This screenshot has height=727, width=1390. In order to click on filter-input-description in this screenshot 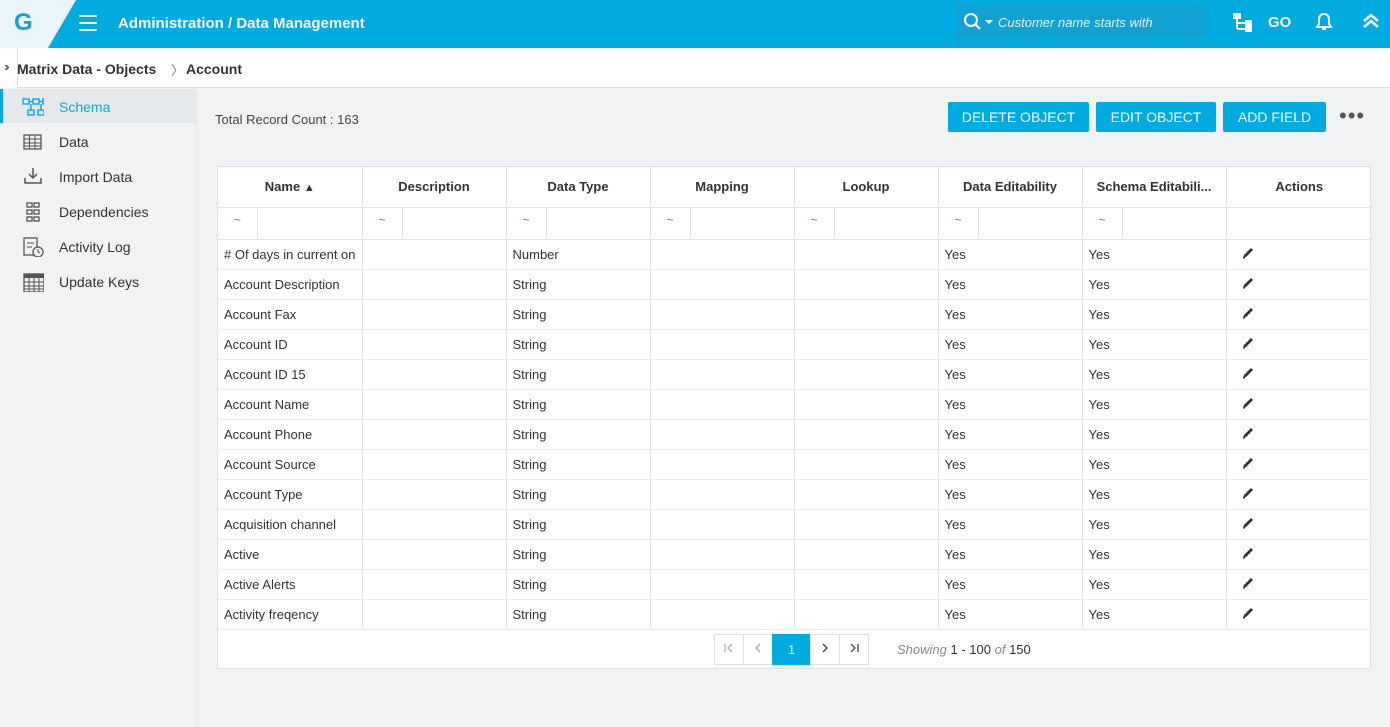, I will do `click(453, 222)`.